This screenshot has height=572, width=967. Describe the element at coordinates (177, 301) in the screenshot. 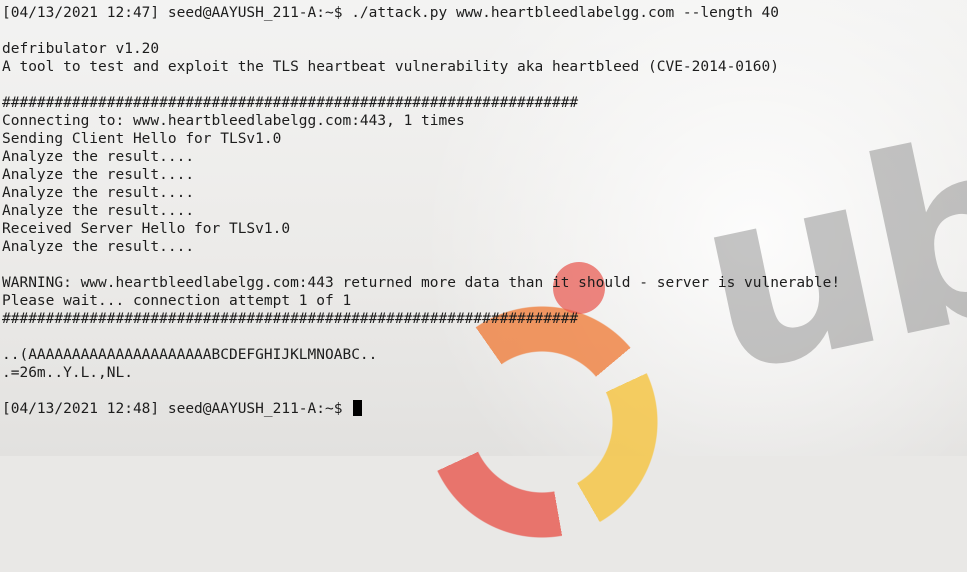

I see `terminal-line: Please wait... connection attempt 1 of 1` at that location.